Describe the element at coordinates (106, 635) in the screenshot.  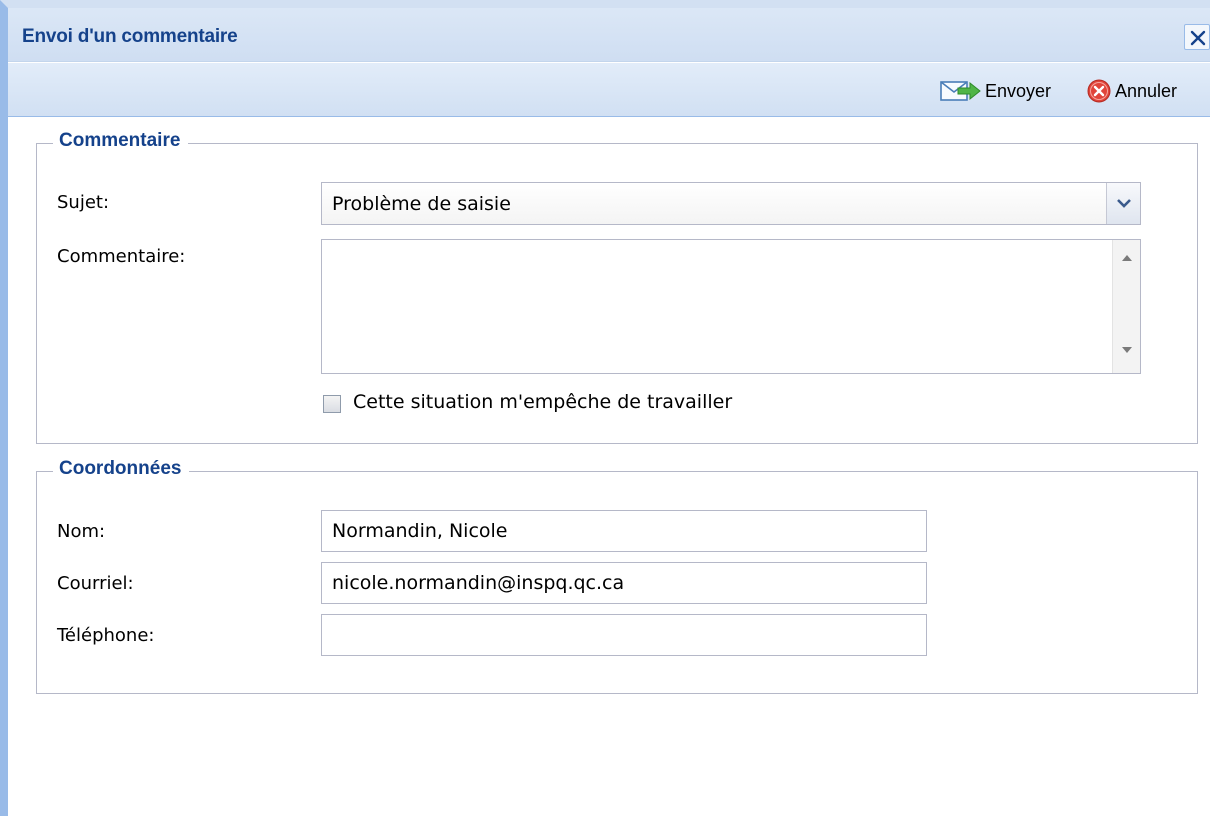
I see `phone-label: Téléphone:` at that location.